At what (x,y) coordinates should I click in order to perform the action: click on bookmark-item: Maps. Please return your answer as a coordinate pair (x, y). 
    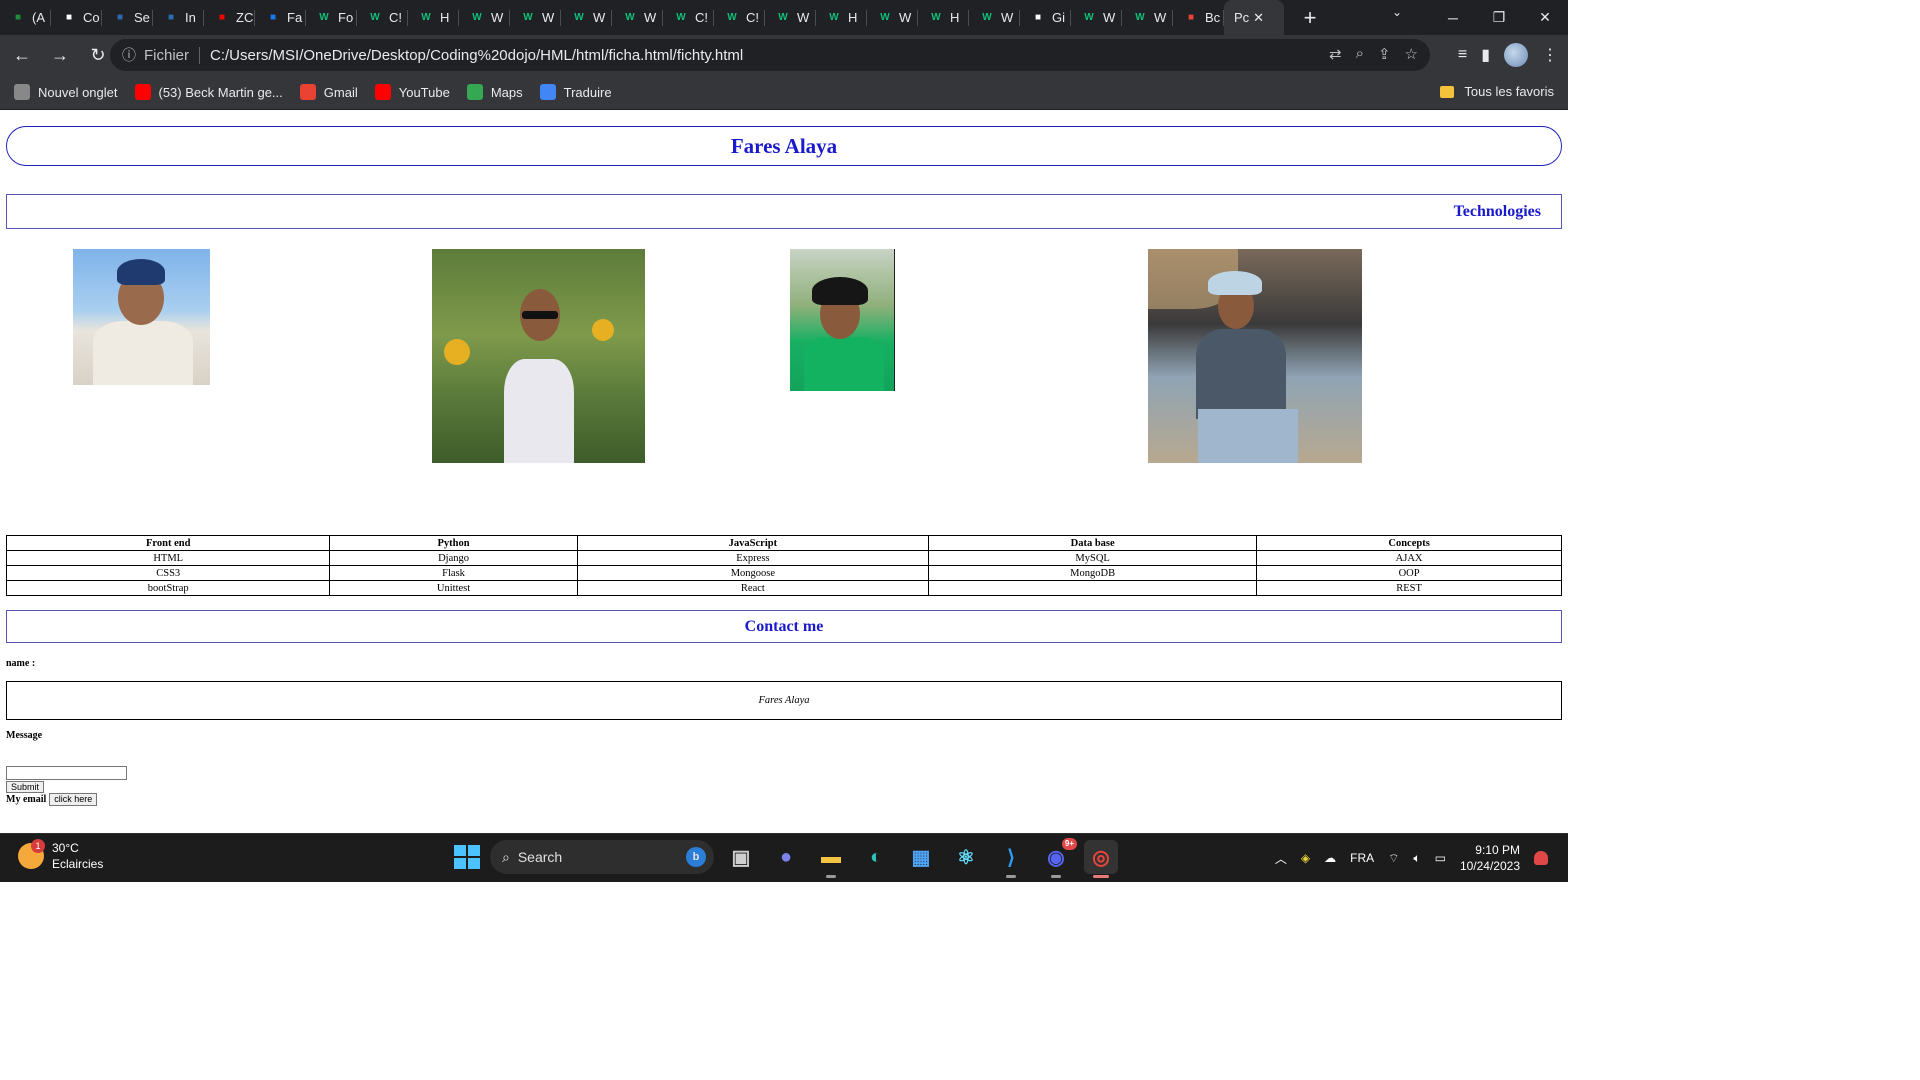
    Looking at the image, I should click on (494, 92).